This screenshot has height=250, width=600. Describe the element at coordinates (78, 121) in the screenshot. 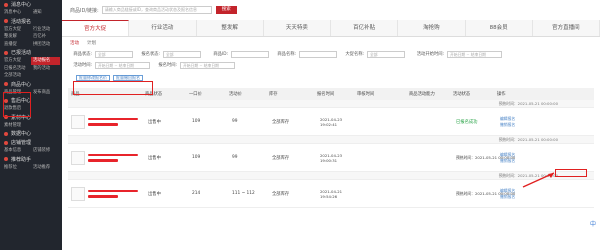

I see `product-thumbnail` at that location.